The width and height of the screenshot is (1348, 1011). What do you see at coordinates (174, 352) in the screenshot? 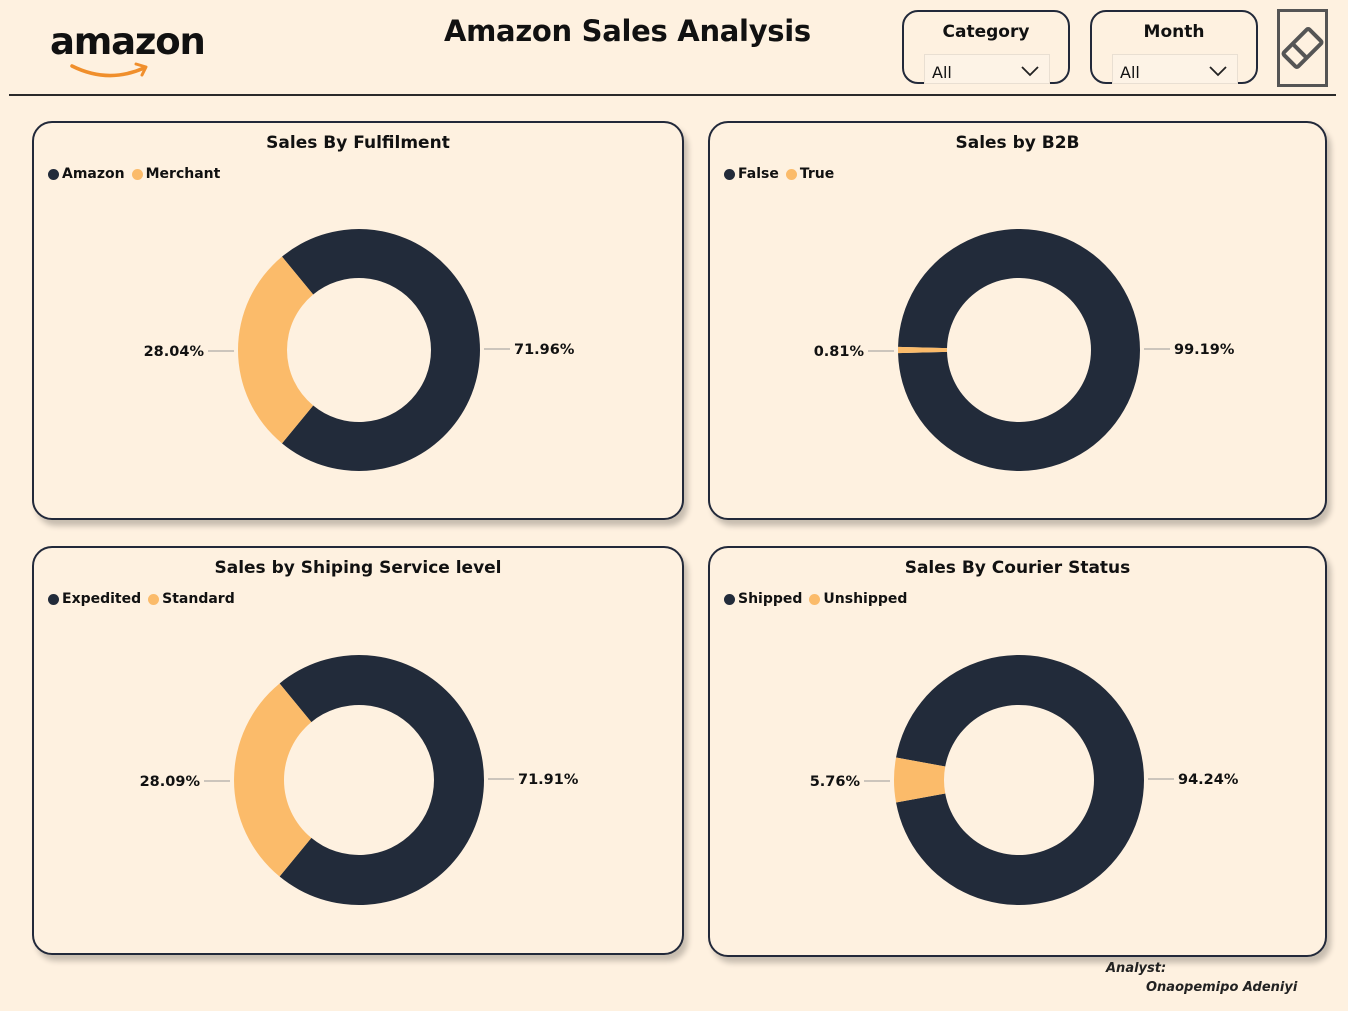
I see `data-label: 28.04%` at bounding box center [174, 352].